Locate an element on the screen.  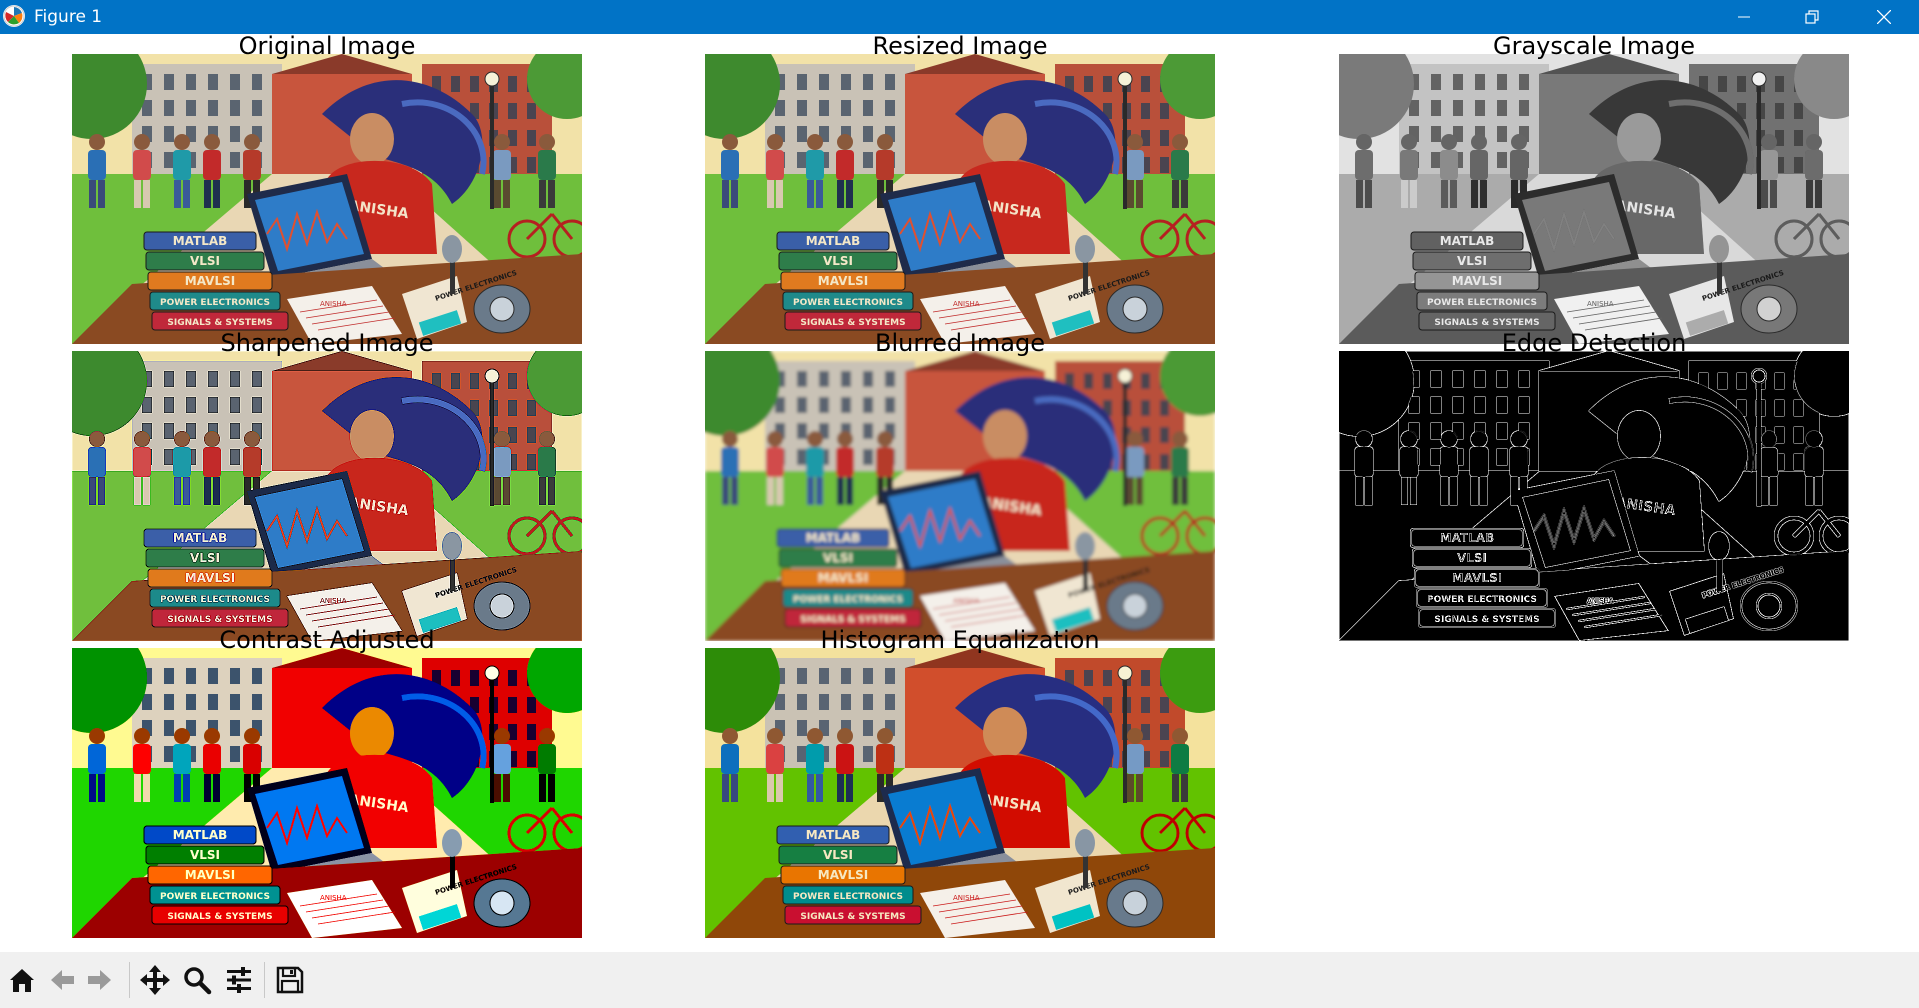
panel-title: Original Image is located at coordinates (327, 46).